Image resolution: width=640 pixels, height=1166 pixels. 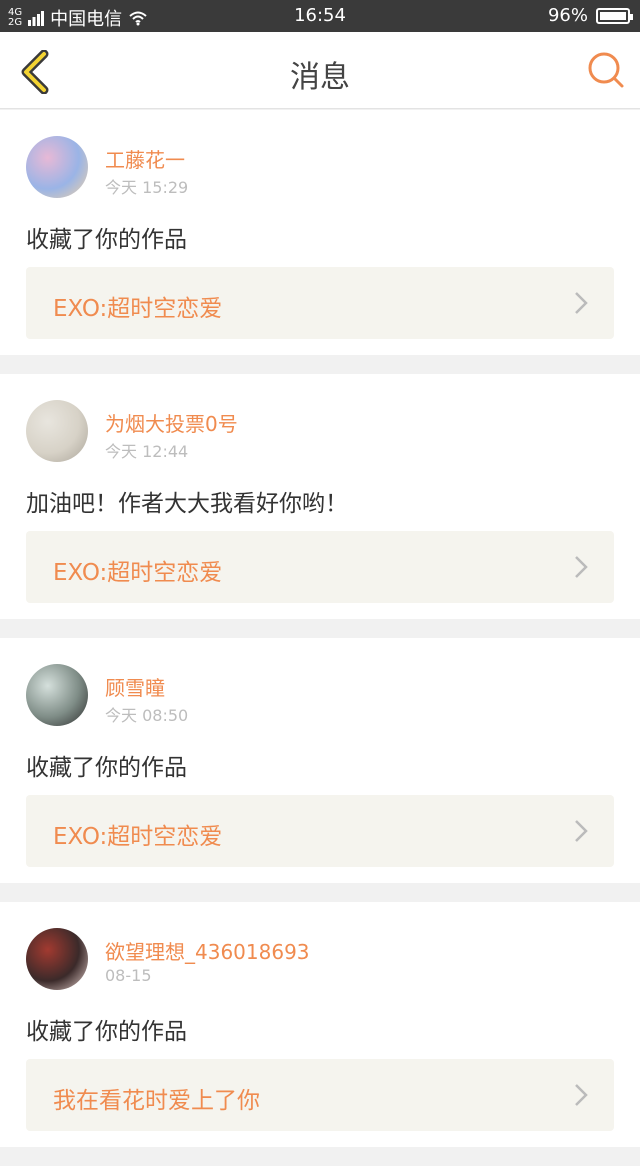 I want to click on status-time: 16:54, so click(x=320, y=15).